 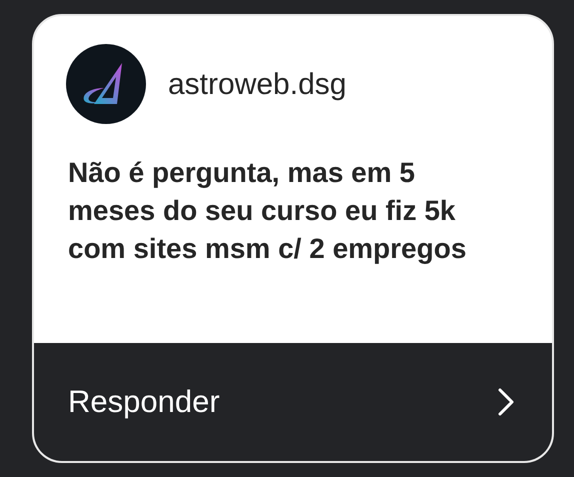 I want to click on username: astroweb.dsg, so click(x=257, y=84).